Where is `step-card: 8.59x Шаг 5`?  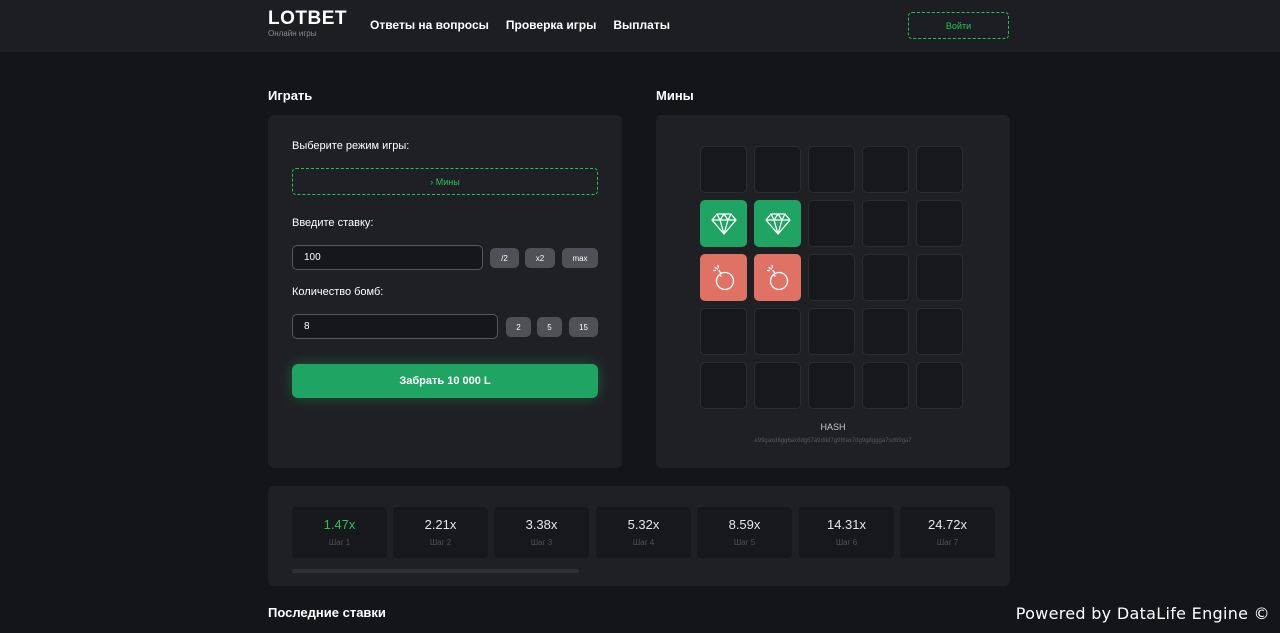 step-card: 8.59x Шаг 5 is located at coordinates (744, 532).